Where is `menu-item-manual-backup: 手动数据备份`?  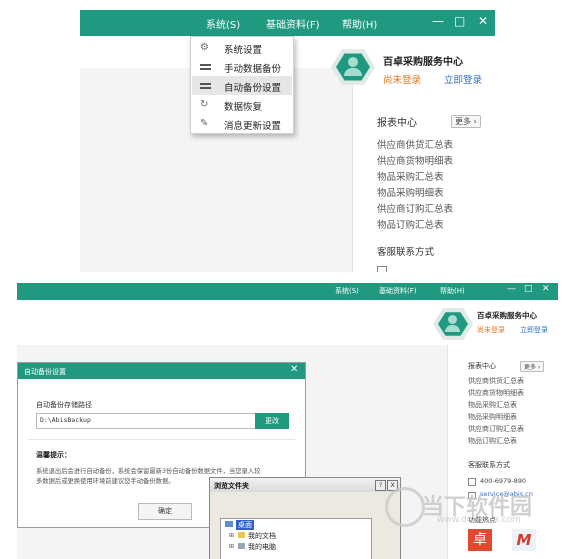
menu-item-manual-backup: 手动数据备份 is located at coordinates (242, 66).